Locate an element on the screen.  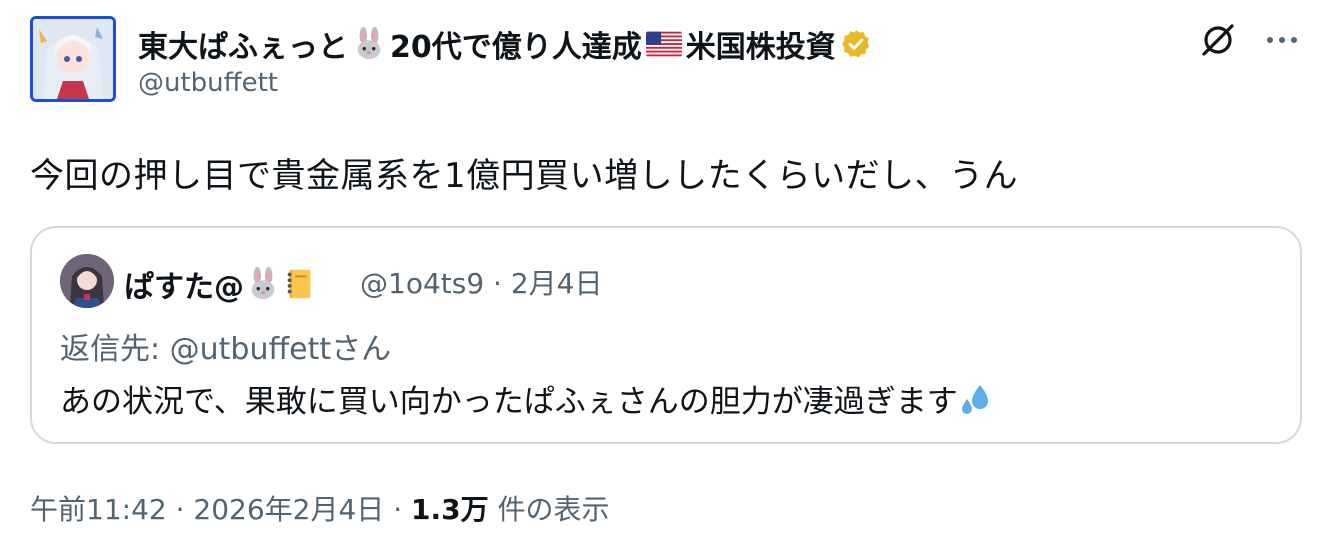
us-flag-emoji-icon is located at coordinates (663, 44).